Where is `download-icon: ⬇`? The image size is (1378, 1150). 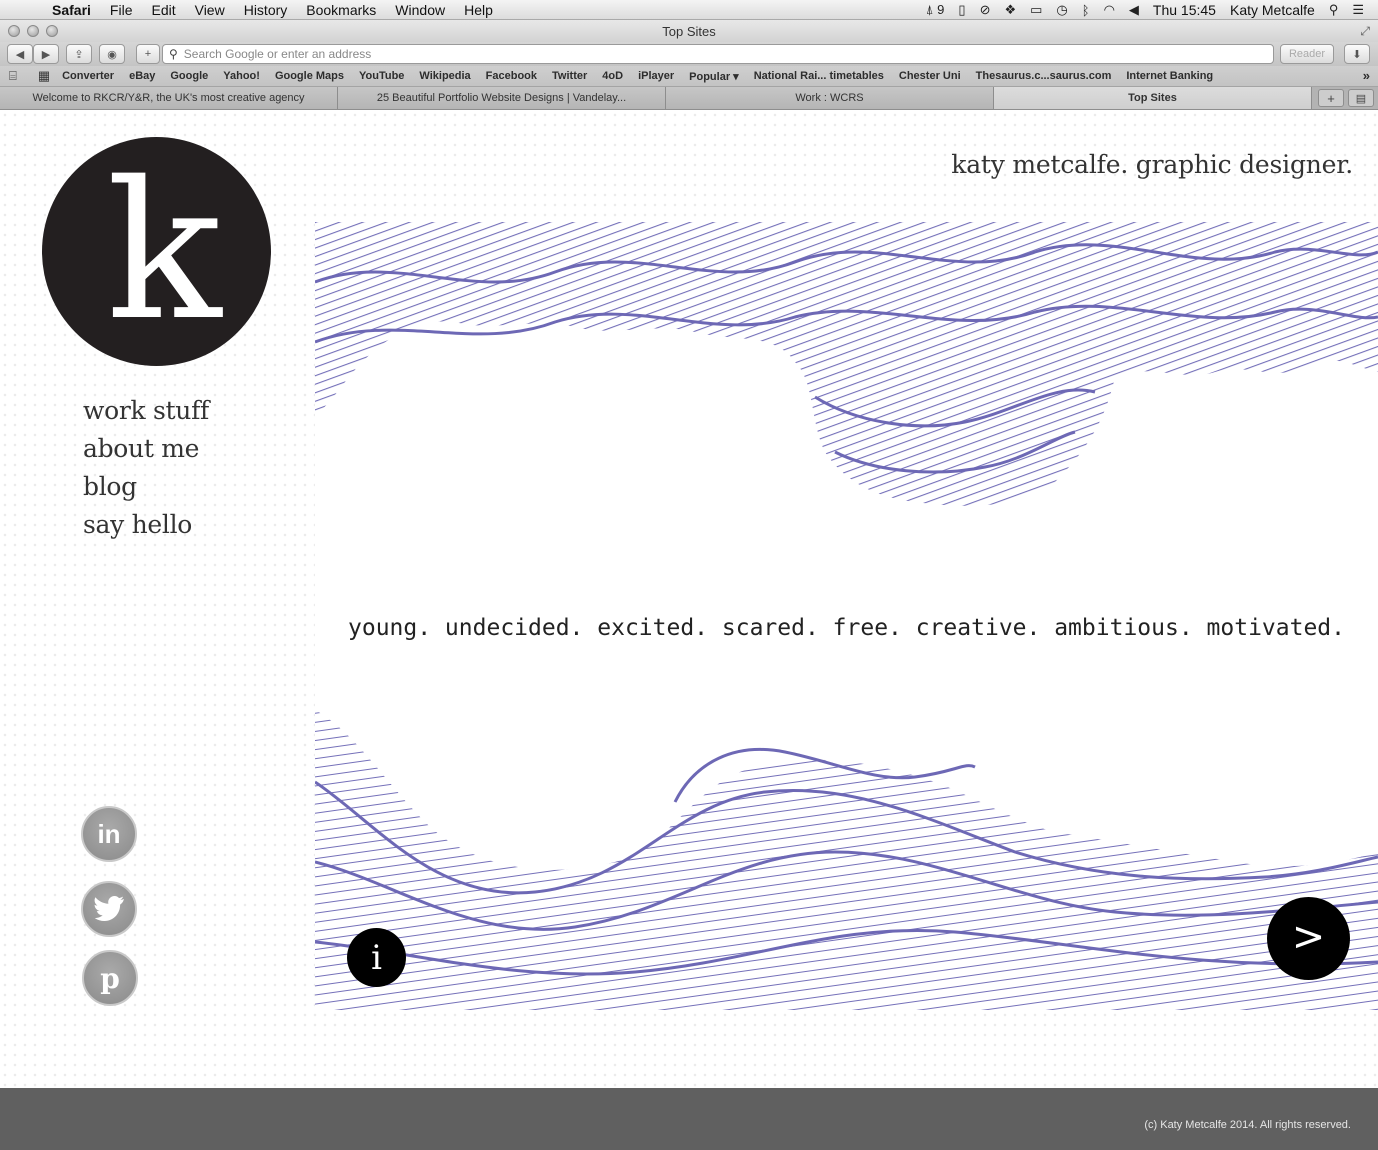 download-icon: ⬇ is located at coordinates (1357, 54).